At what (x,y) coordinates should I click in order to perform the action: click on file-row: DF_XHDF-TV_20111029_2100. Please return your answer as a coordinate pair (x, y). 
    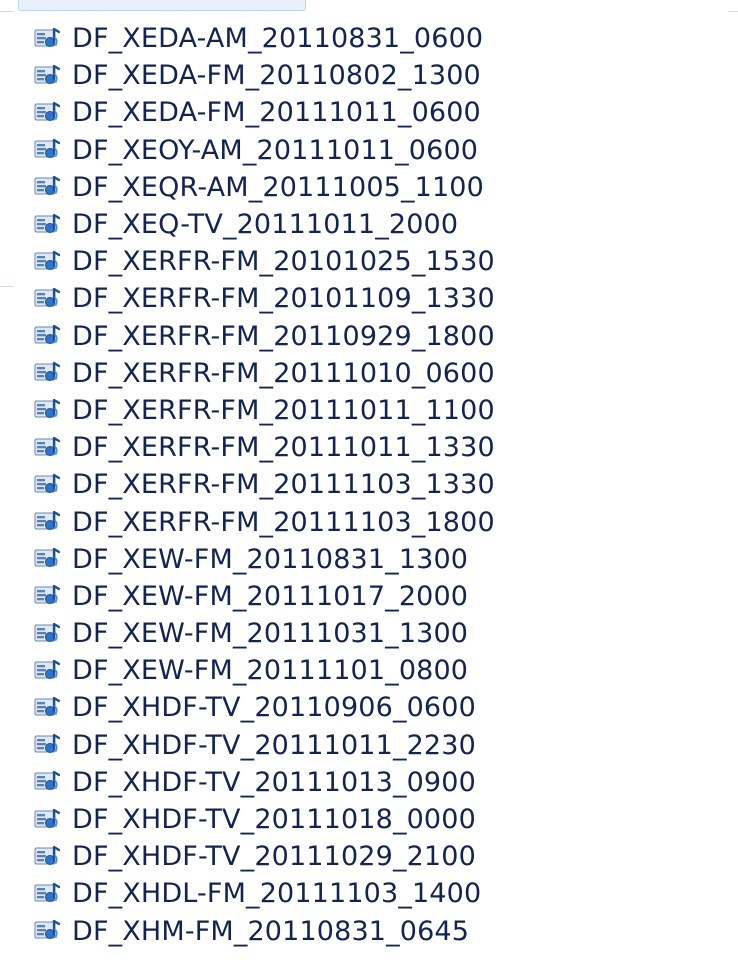
    Looking at the image, I should click on (369, 856).